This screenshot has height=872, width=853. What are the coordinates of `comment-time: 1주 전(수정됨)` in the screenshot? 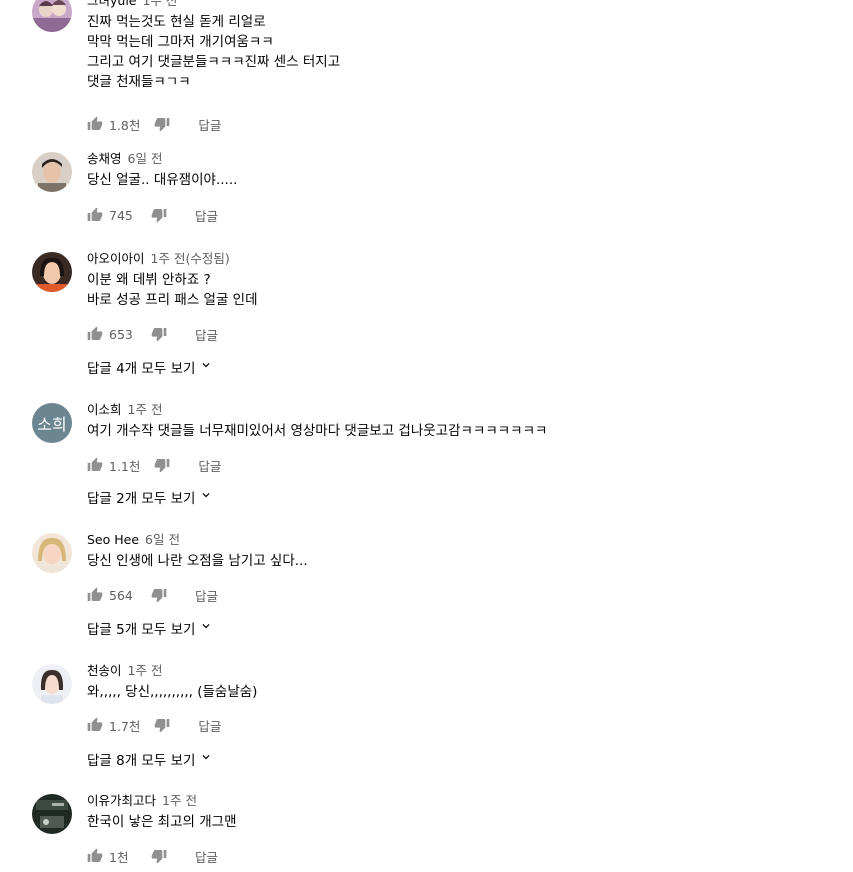 It's located at (190, 258).